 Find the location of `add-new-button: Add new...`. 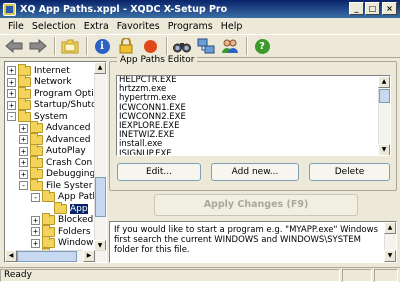

add-new-button: Add new... is located at coordinates (255, 172).